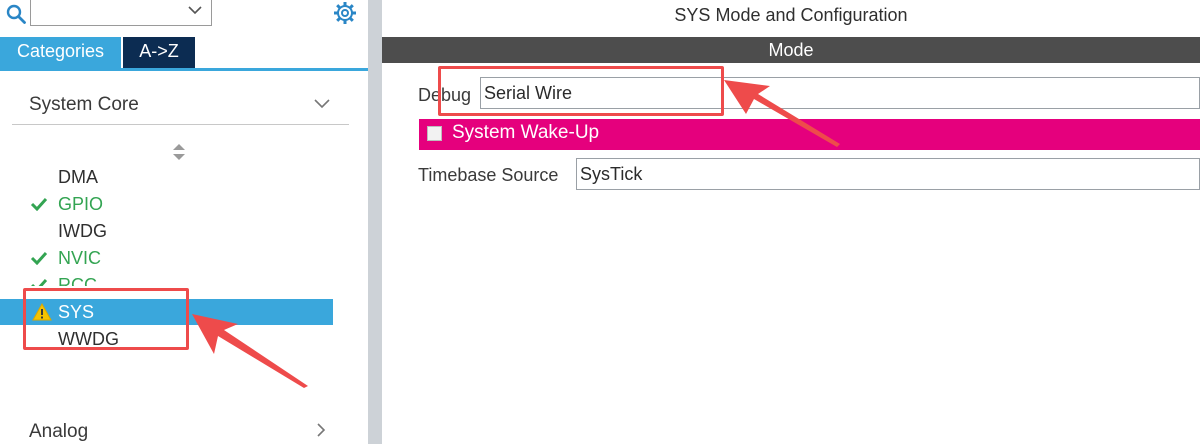 This screenshot has width=1200, height=444. What do you see at coordinates (58, 432) in the screenshot?
I see `section-title-analog: Analog` at bounding box center [58, 432].